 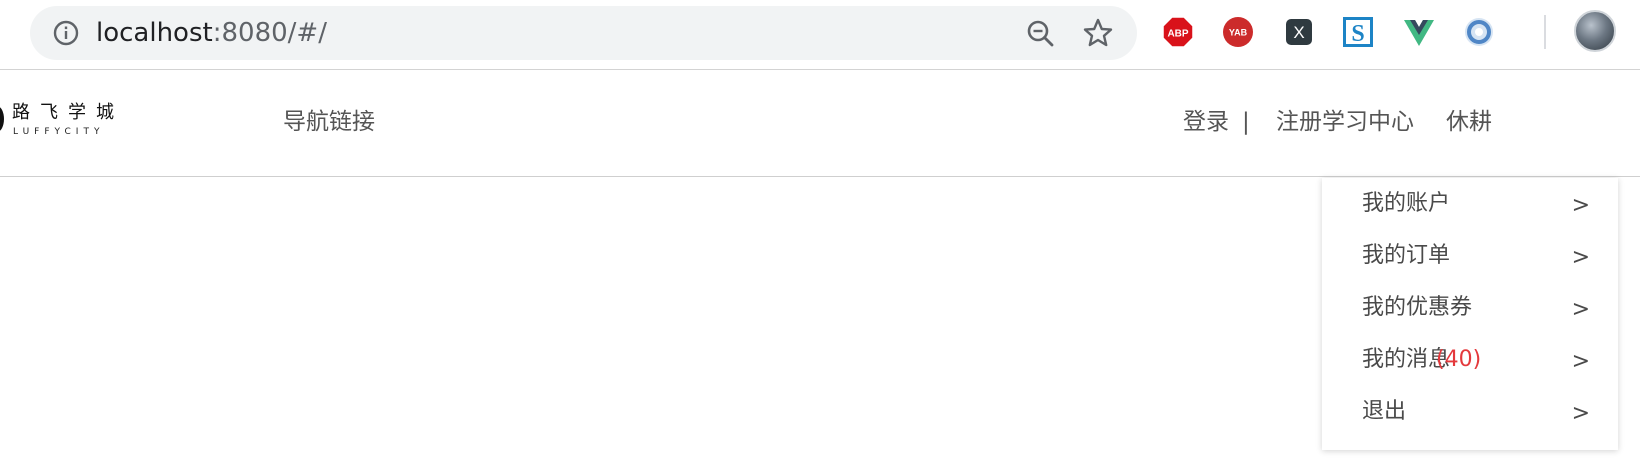 I want to click on info-icon, so click(x=66, y=33).